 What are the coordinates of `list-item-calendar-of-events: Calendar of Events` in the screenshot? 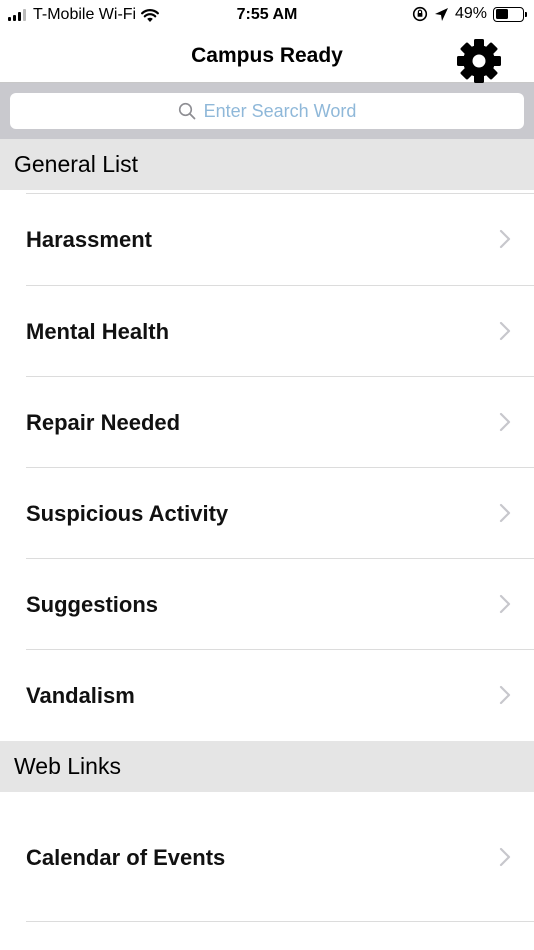 It's located at (267, 857).